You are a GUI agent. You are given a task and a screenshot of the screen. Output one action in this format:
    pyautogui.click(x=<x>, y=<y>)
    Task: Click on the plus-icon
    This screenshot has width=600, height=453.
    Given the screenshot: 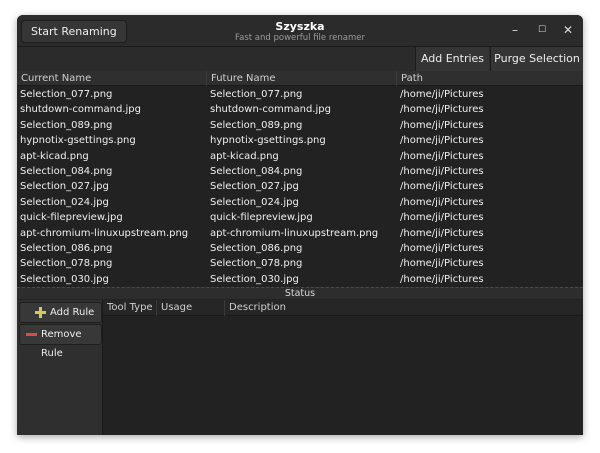 What is the action you would take?
    pyautogui.click(x=40, y=312)
    